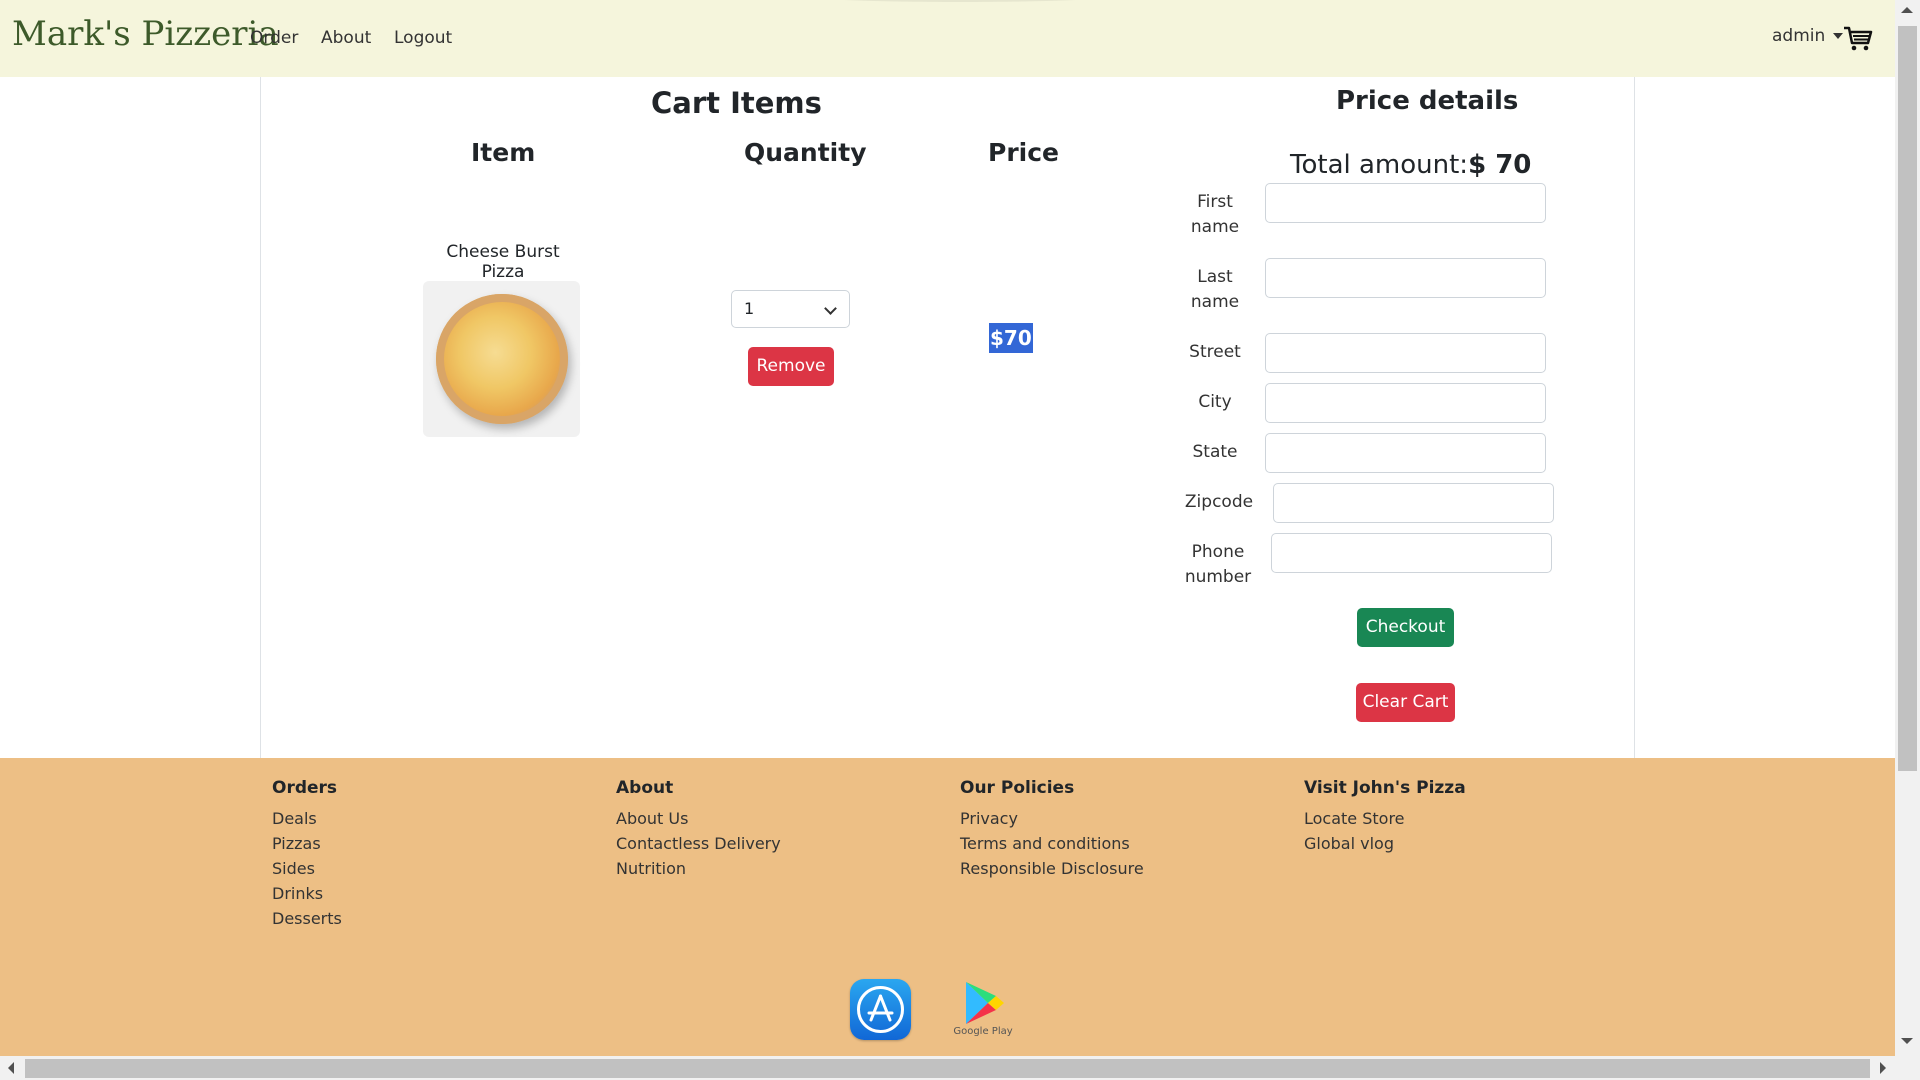 The width and height of the screenshot is (1920, 1080). I want to click on footer-link-sides: Sides, so click(307, 868).